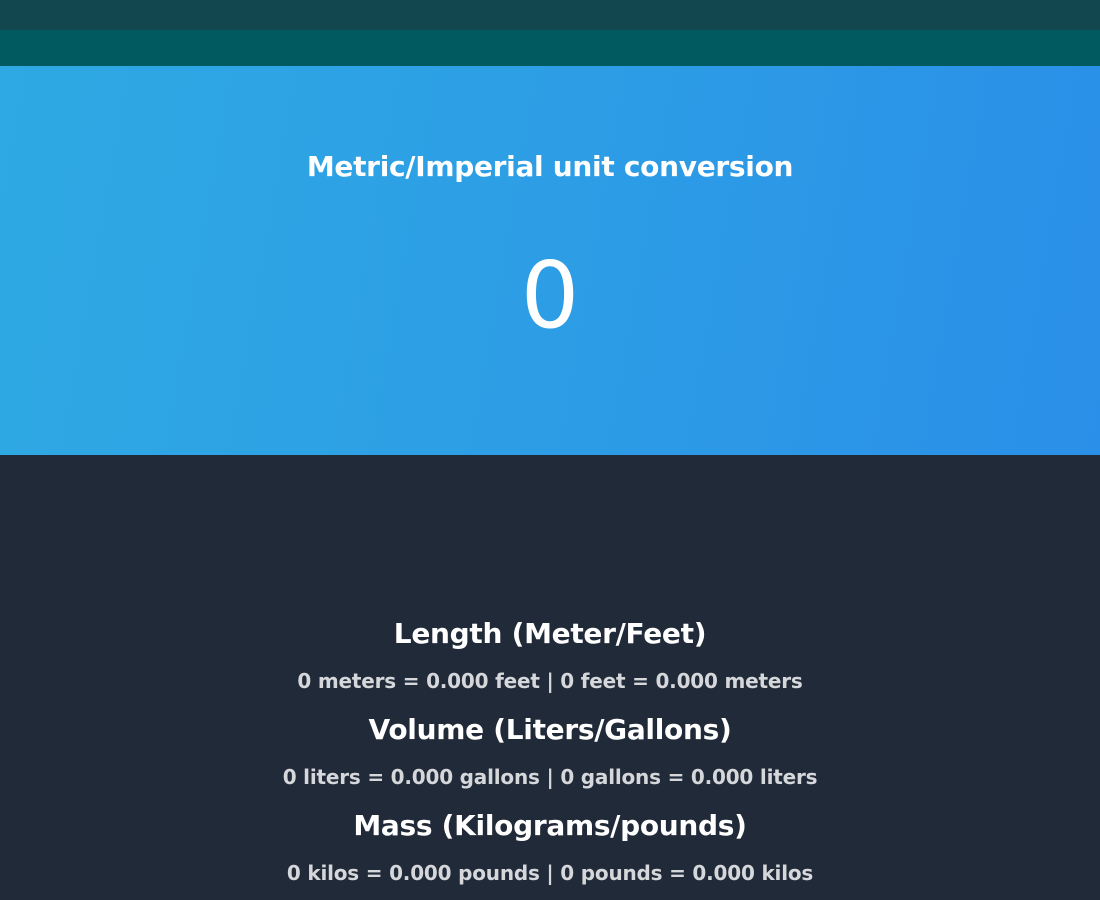  What do you see at coordinates (550, 296) in the screenshot?
I see `value-input` at bounding box center [550, 296].